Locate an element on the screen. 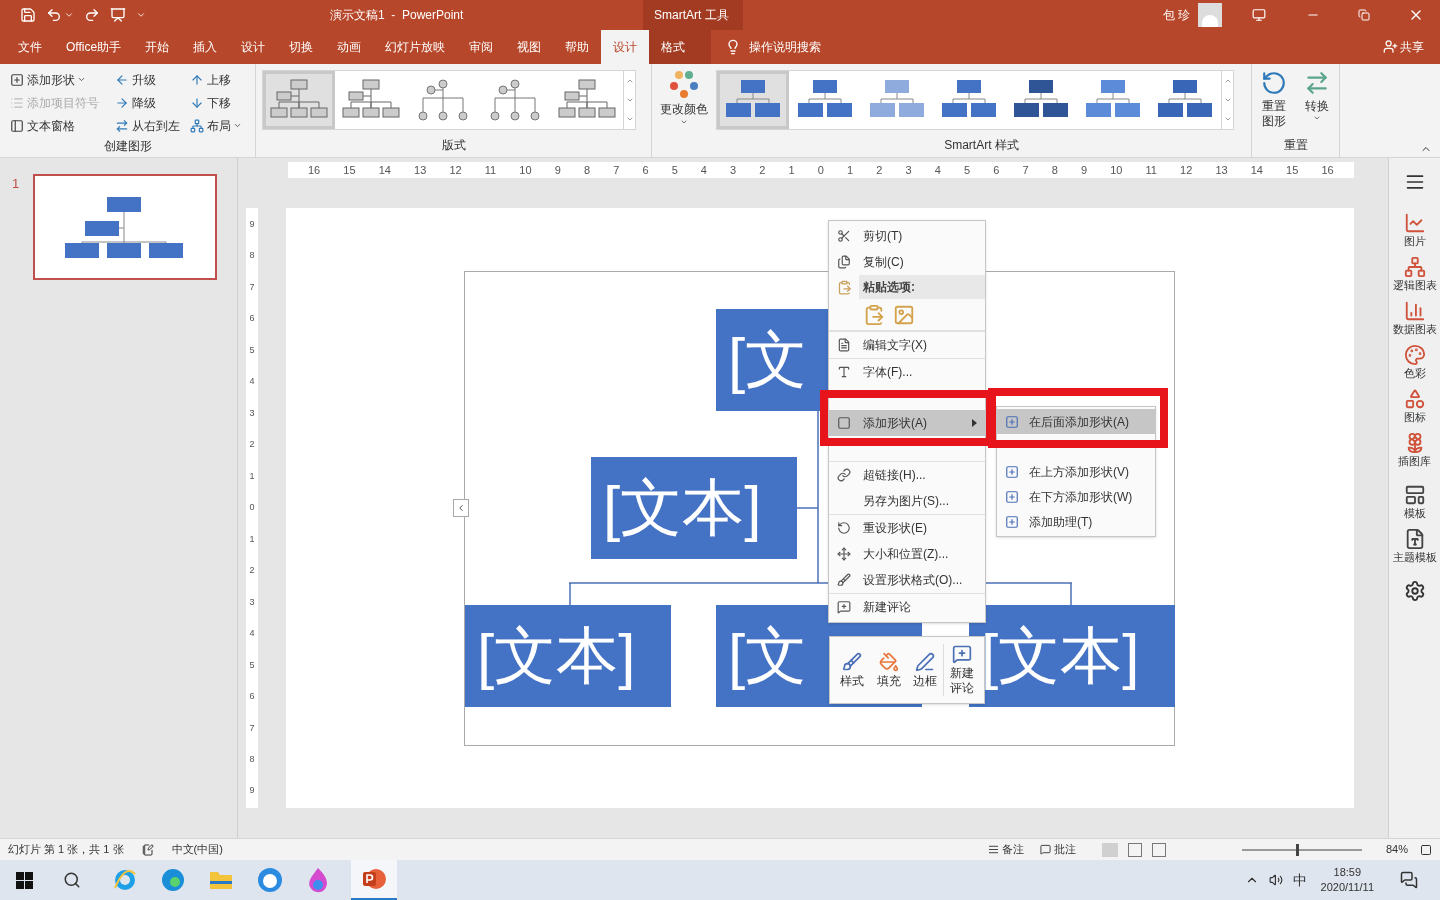  sidebar-item: 图片 is located at coordinates (1414, 241).